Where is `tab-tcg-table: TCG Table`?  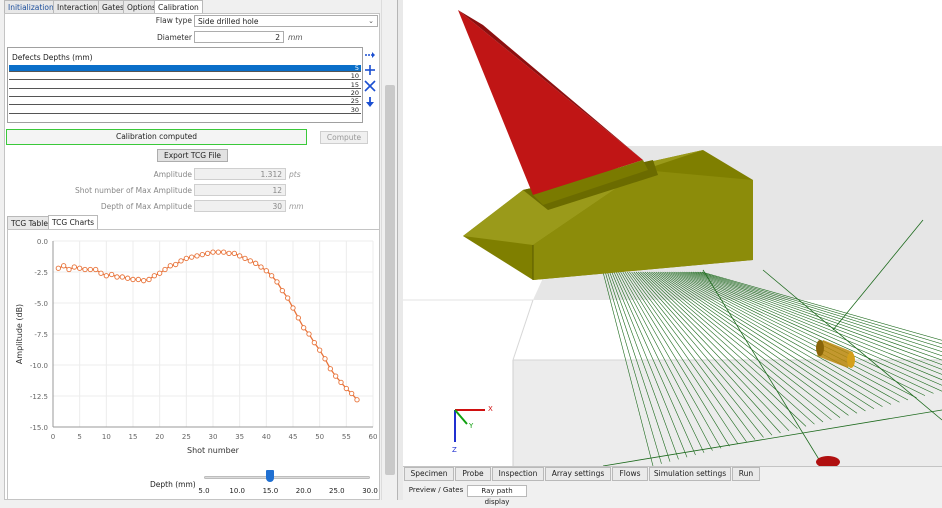 tab-tcg-table: TCG Table is located at coordinates (29, 222).